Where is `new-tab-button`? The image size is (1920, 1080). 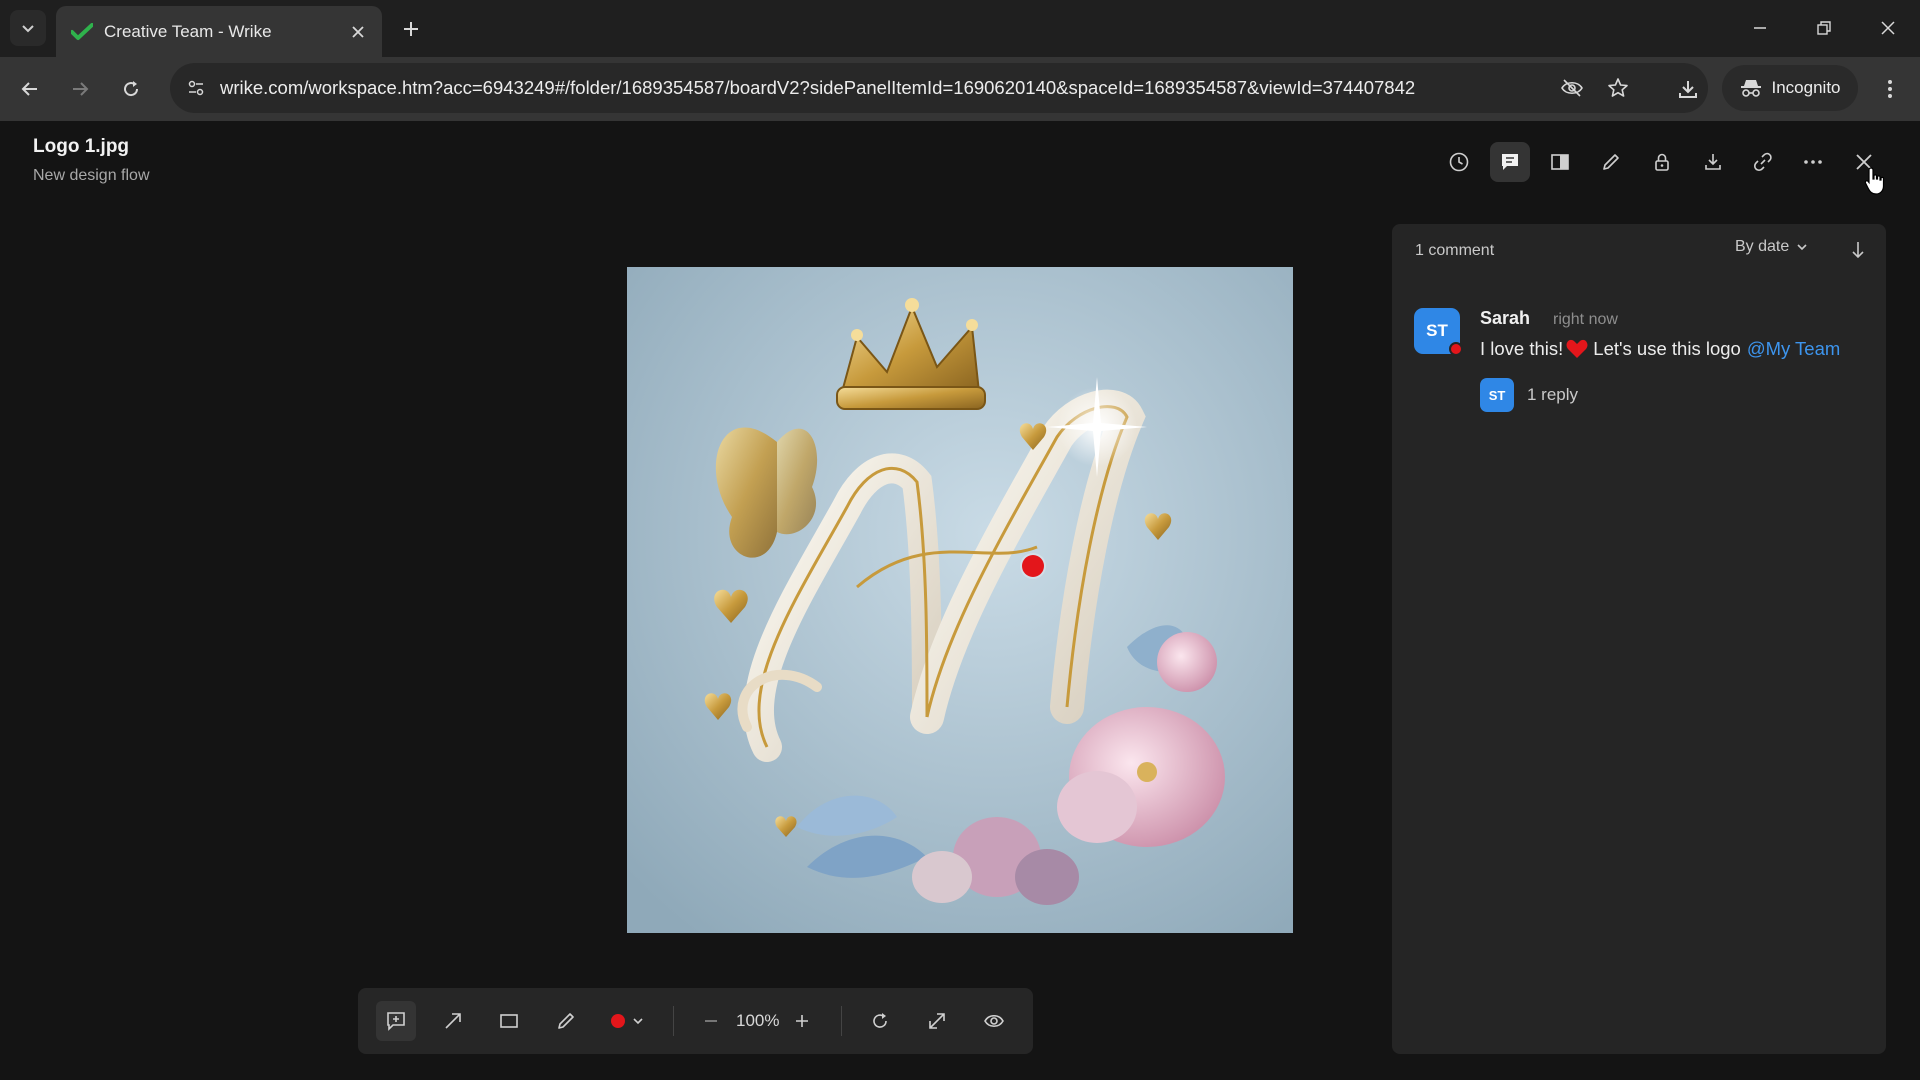 new-tab-button is located at coordinates (411, 29).